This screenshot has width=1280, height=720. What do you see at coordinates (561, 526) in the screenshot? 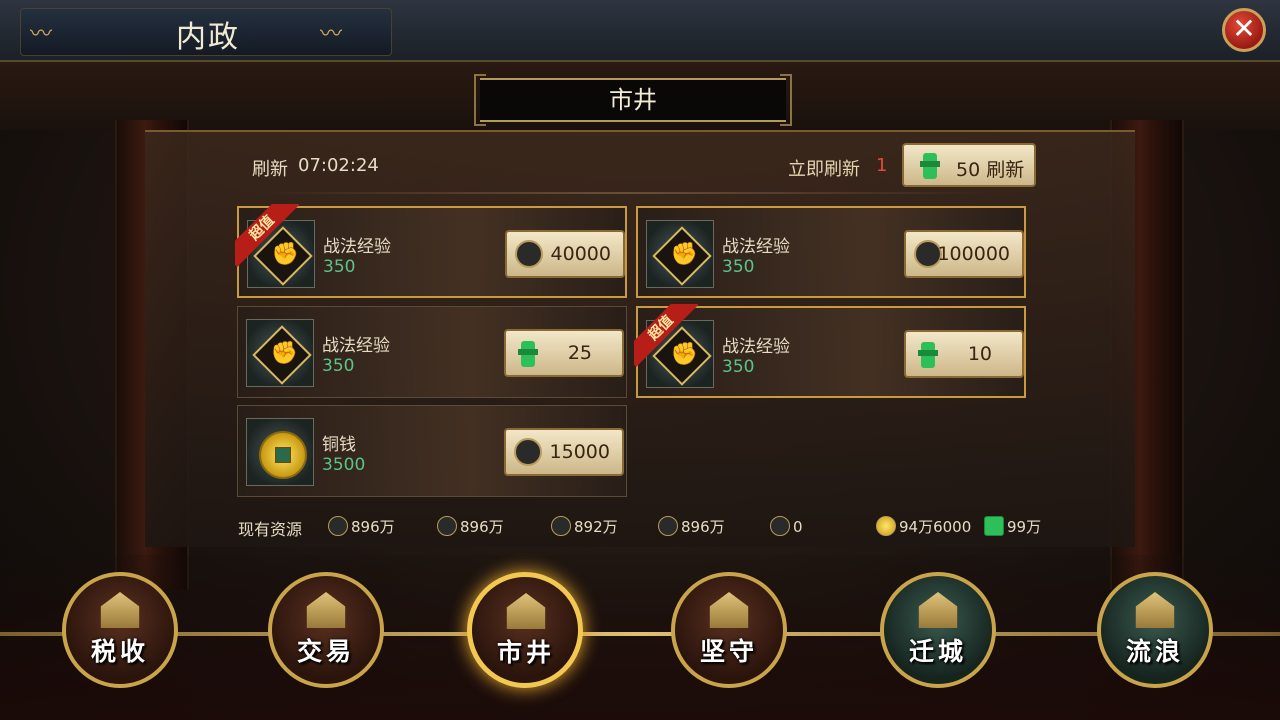
I see `stone-icon` at bounding box center [561, 526].